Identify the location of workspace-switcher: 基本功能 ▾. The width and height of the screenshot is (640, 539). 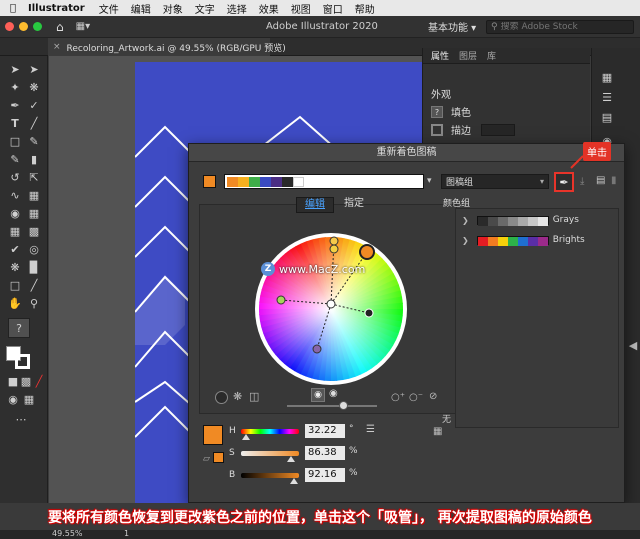
(452, 26).